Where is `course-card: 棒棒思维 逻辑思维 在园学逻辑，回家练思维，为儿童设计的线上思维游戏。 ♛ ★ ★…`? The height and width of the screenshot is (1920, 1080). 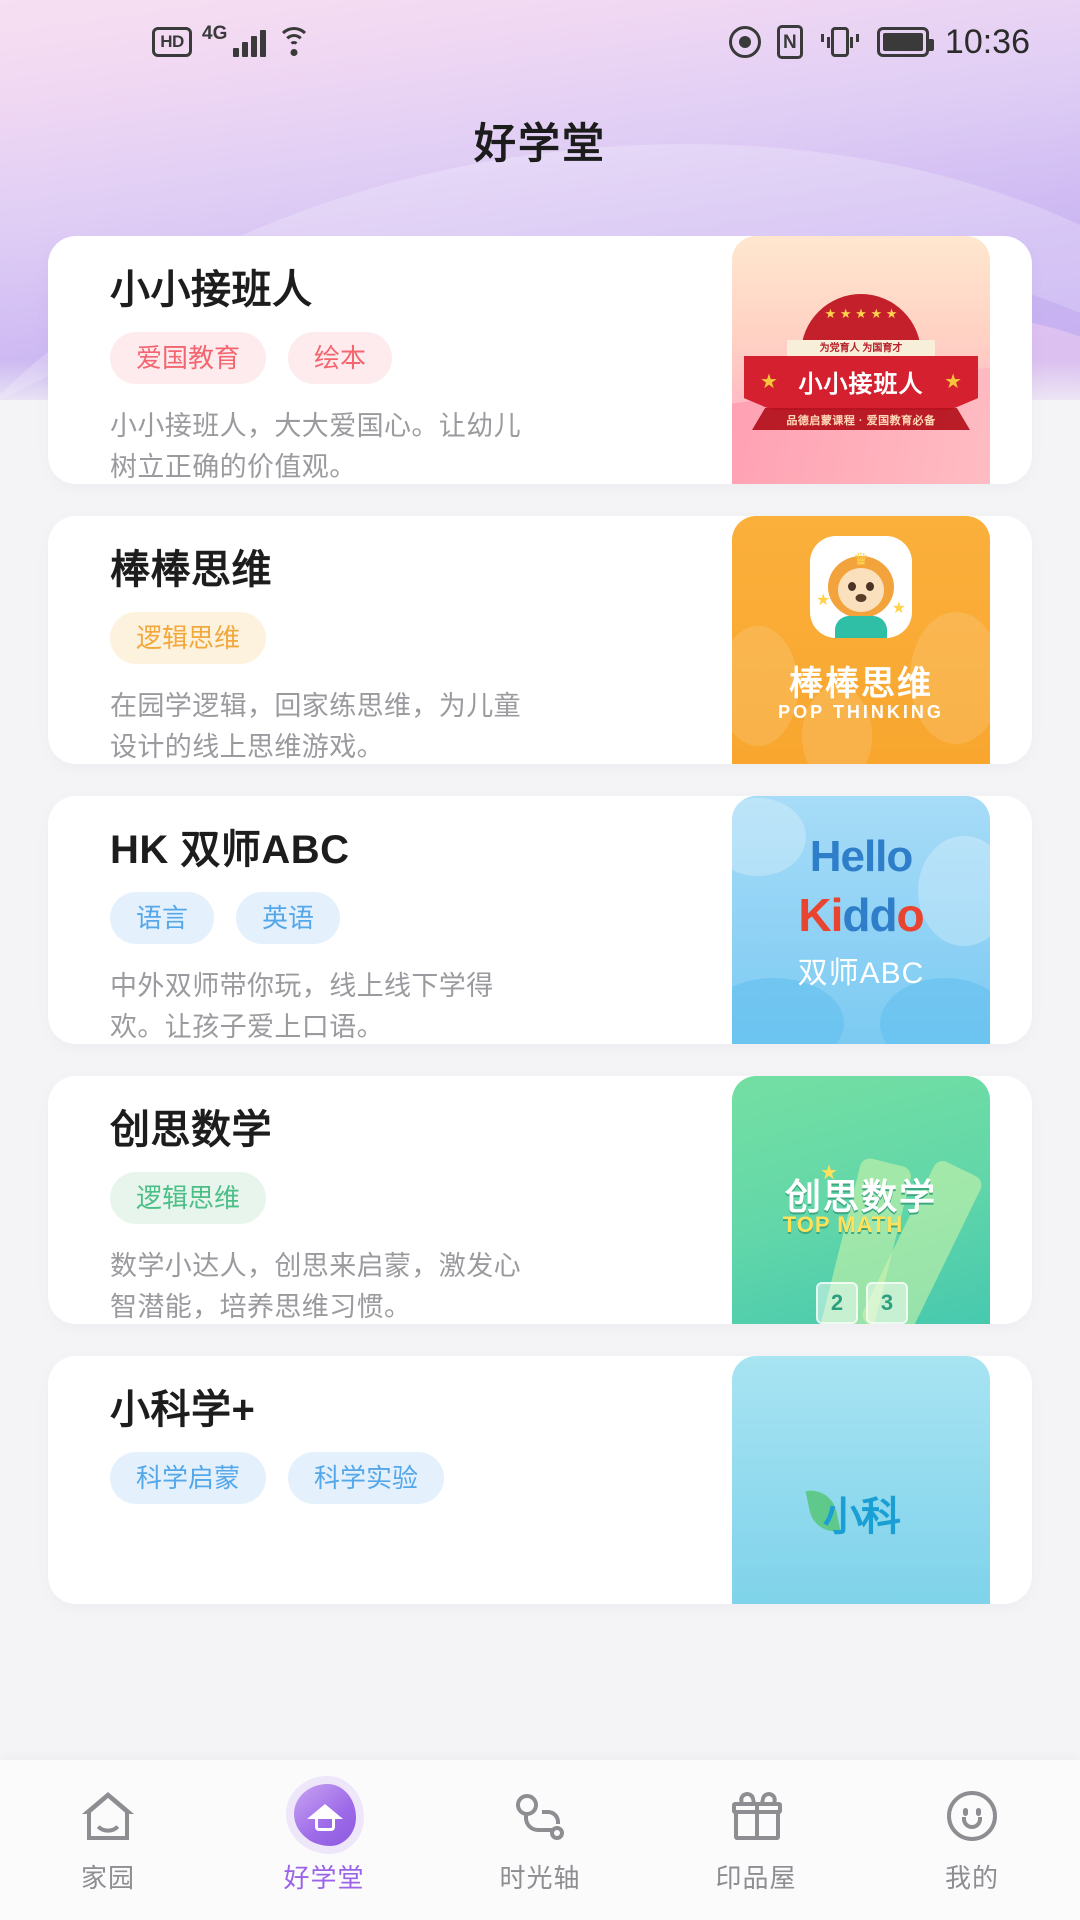 course-card: 棒棒思维 逻辑思维 在园学逻辑，回家练思维，为儿童设计的线上思维游戏。 ♛ ★ ★… is located at coordinates (540, 640).